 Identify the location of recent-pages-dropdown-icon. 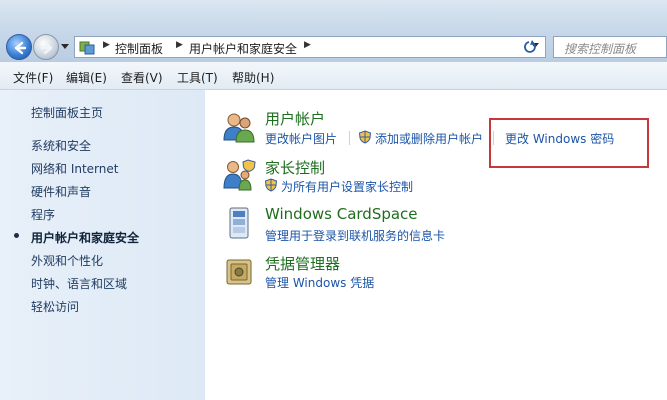
(65, 47).